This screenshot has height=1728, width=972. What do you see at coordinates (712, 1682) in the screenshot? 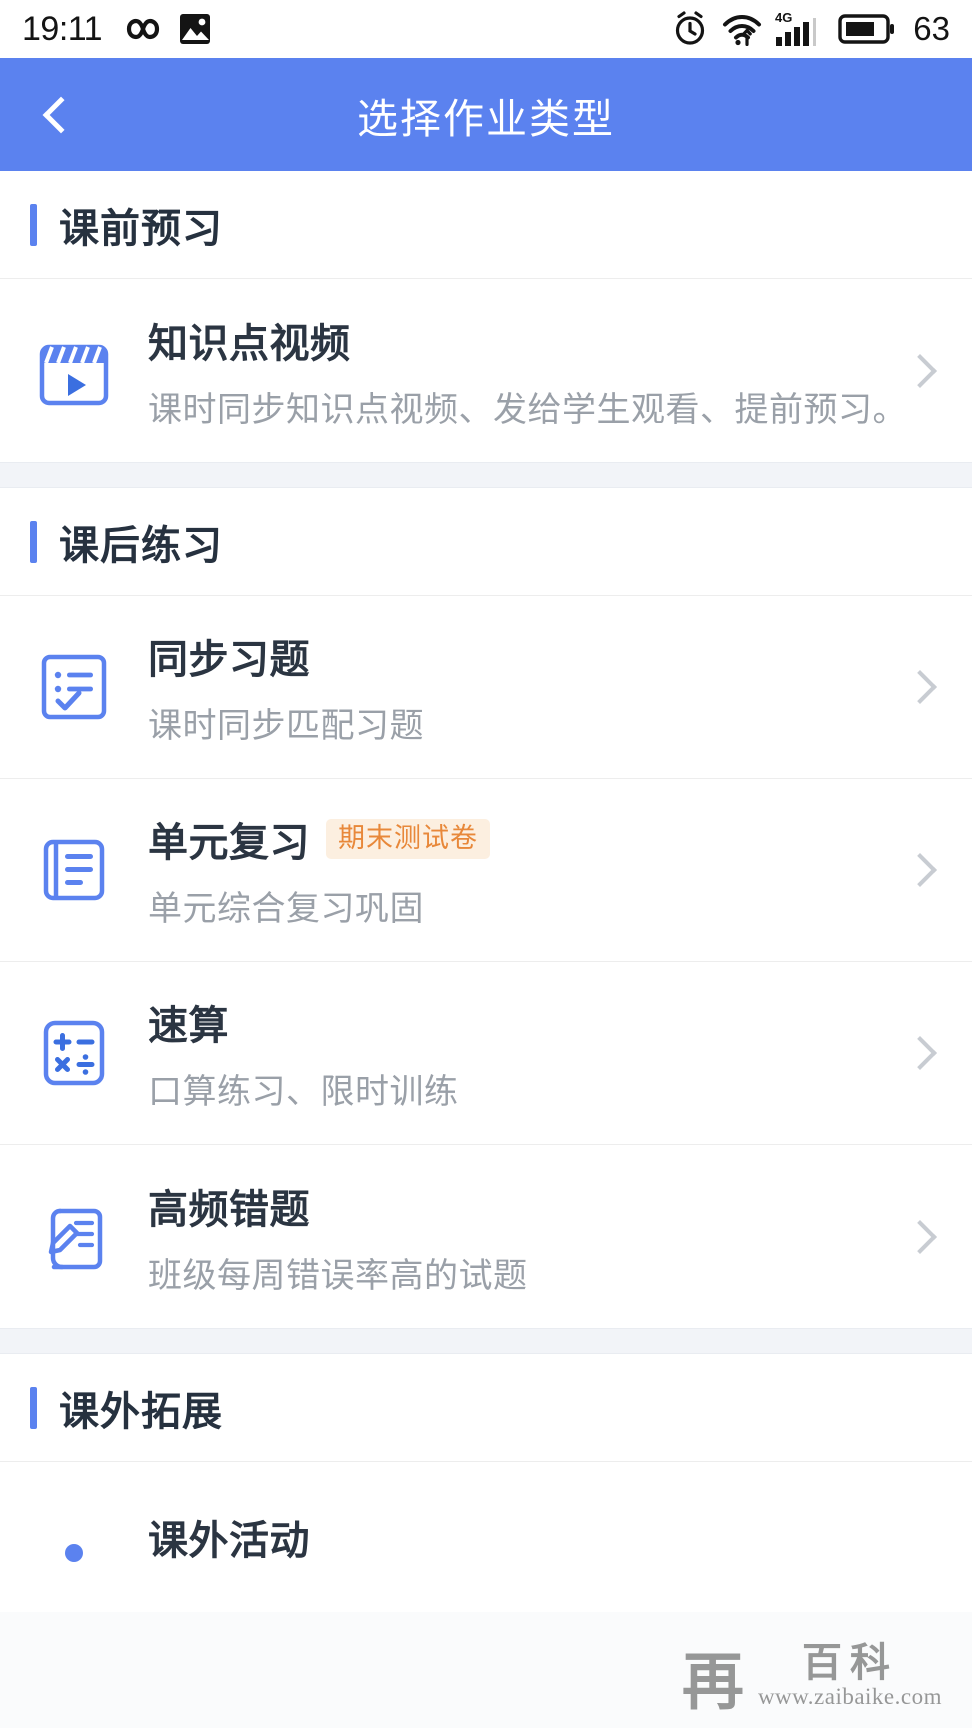
I see `watermark-logo: 再` at bounding box center [712, 1682].